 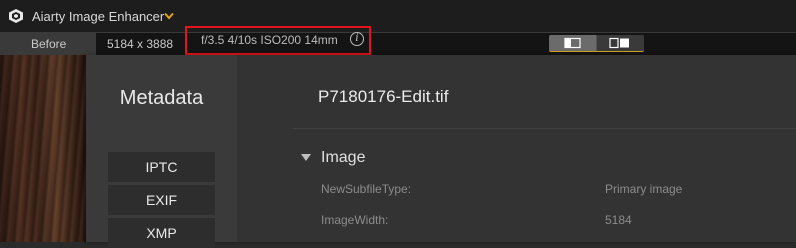 I want to click on single-view-button, so click(x=572, y=43).